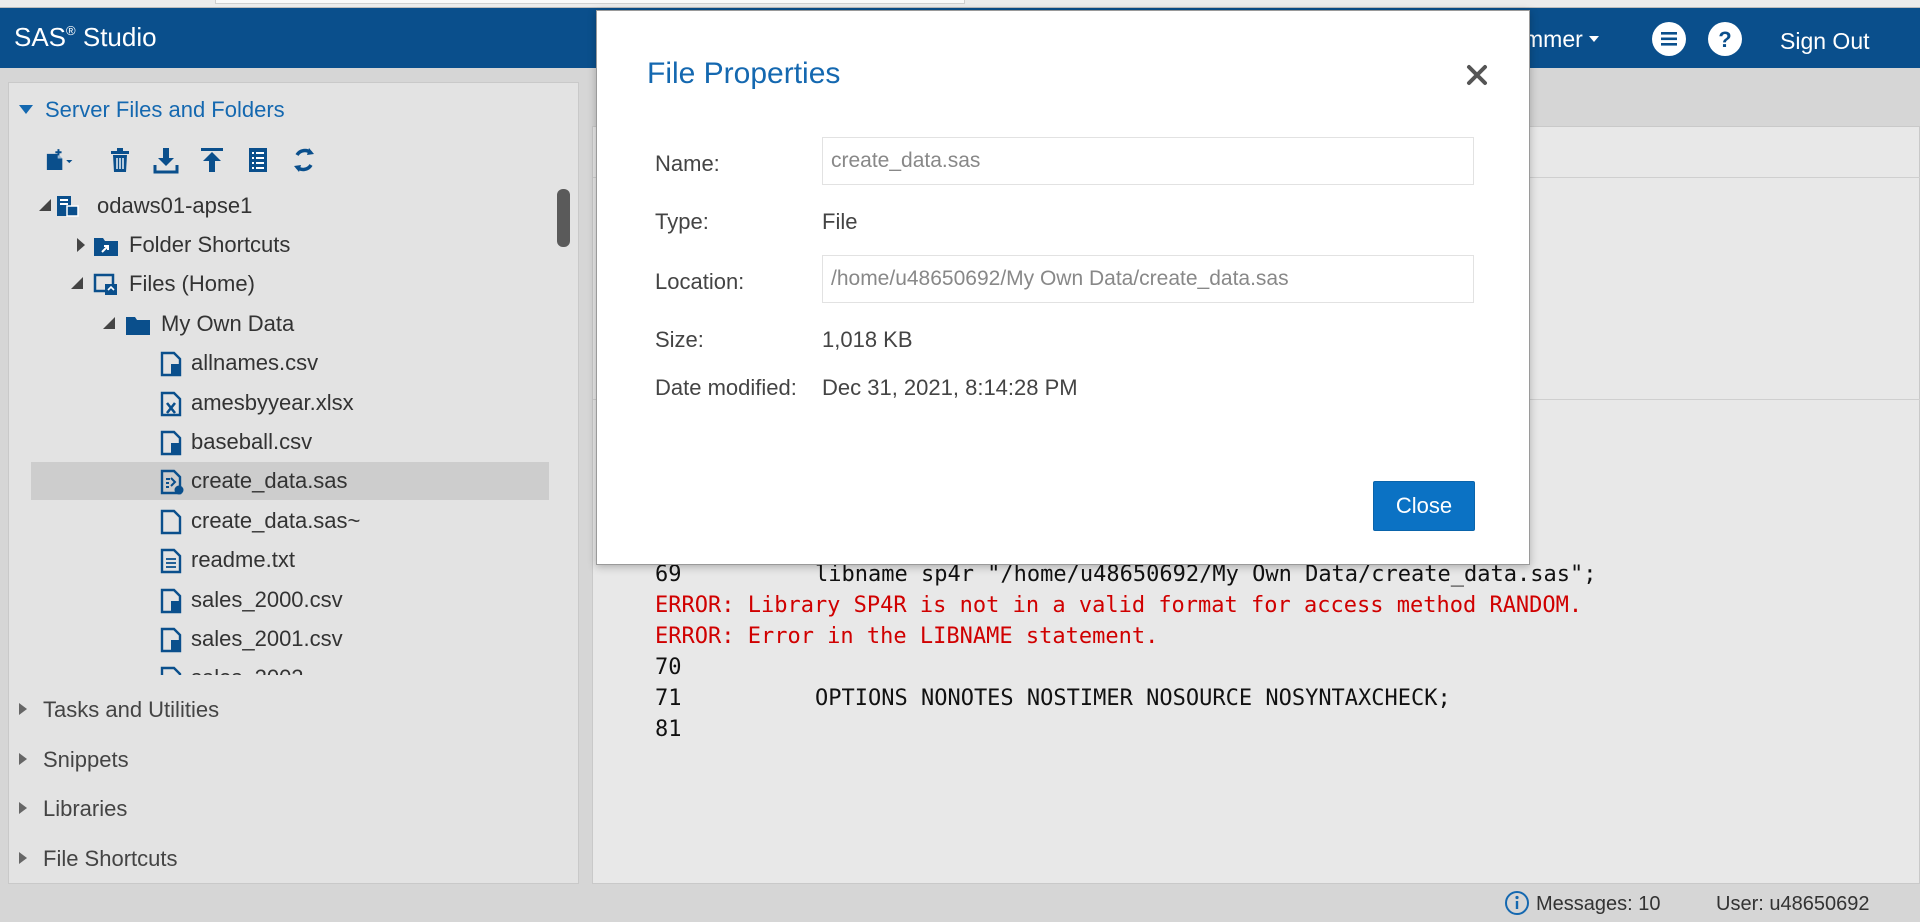 This screenshot has width=1920, height=922. I want to click on section-libraries: Libraries, so click(73, 811).